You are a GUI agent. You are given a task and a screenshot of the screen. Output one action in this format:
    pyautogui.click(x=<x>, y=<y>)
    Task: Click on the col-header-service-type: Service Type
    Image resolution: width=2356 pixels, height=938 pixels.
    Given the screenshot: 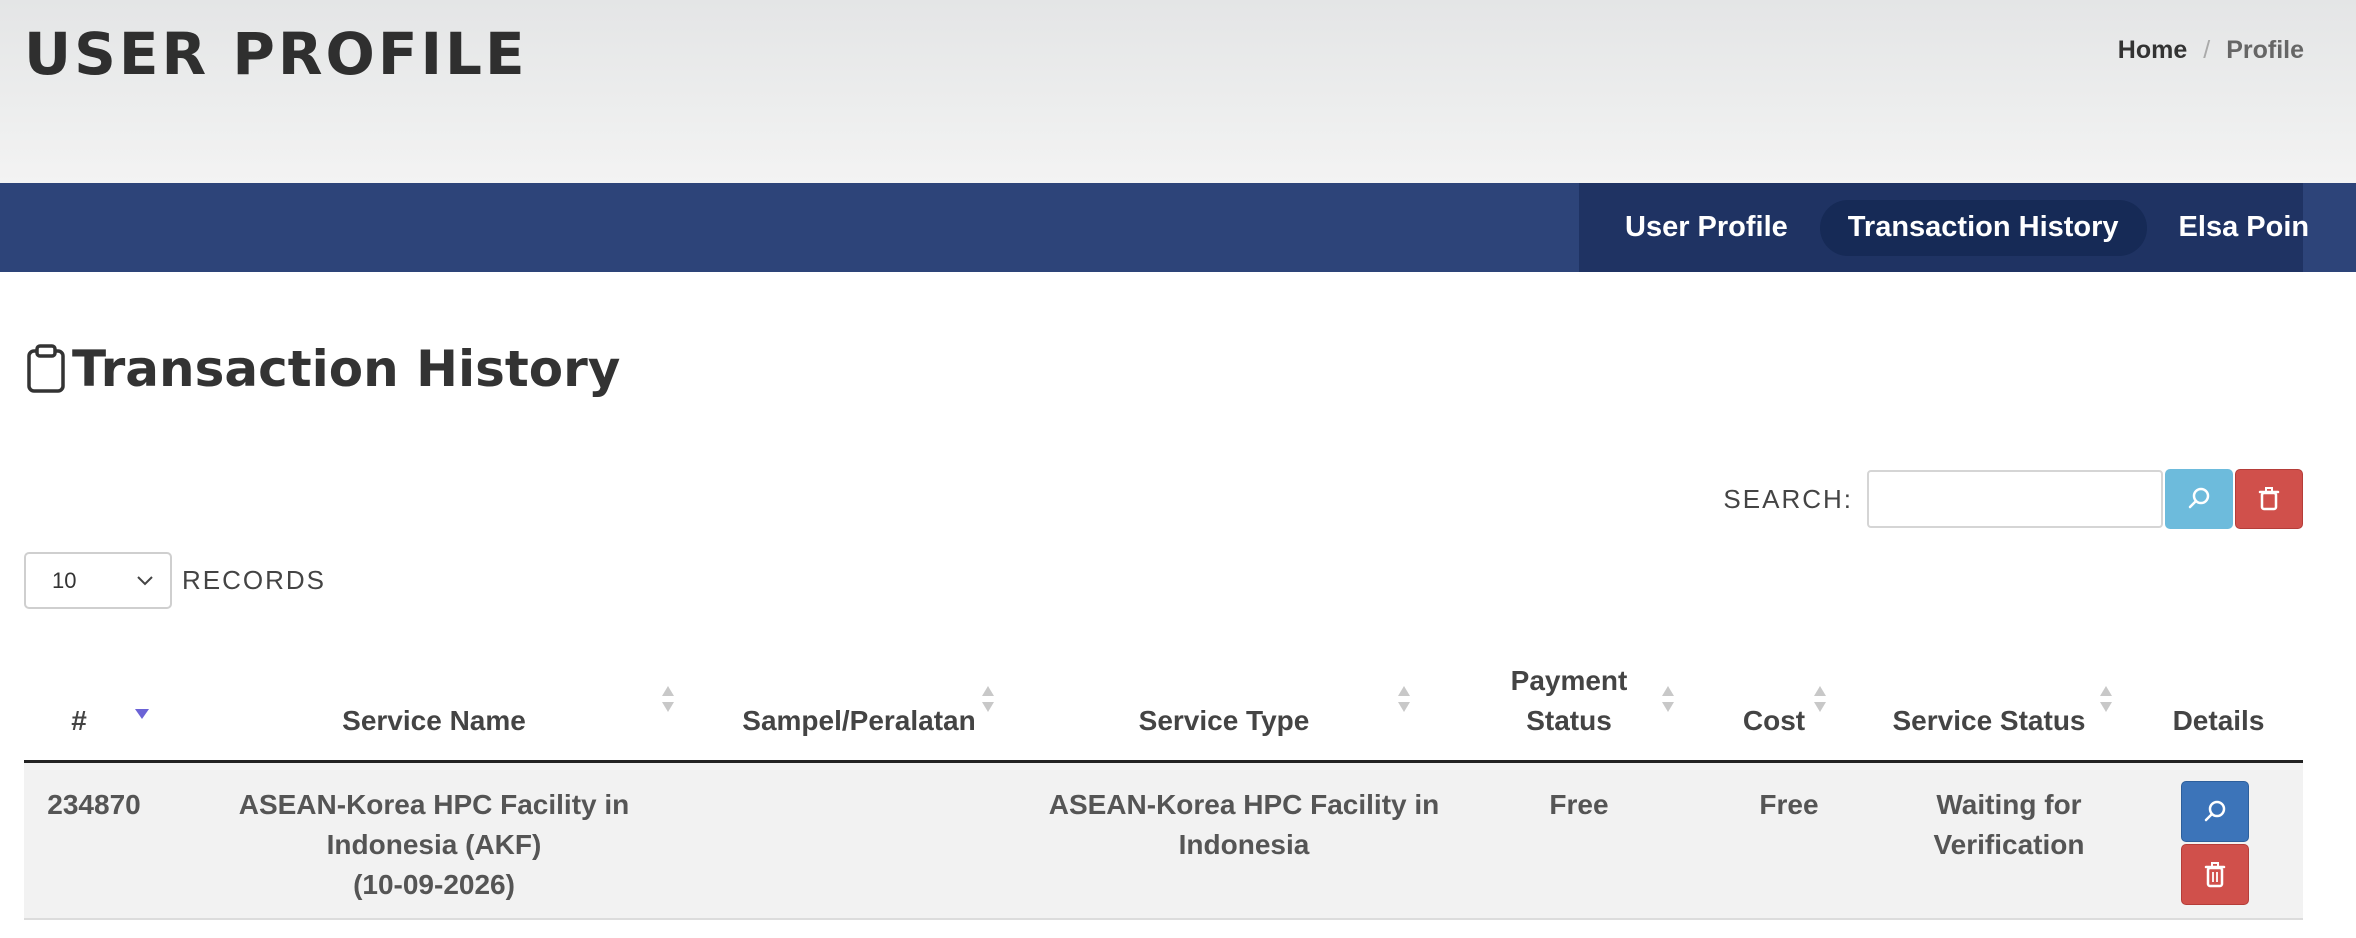 What is the action you would take?
    pyautogui.click(x=1224, y=707)
    